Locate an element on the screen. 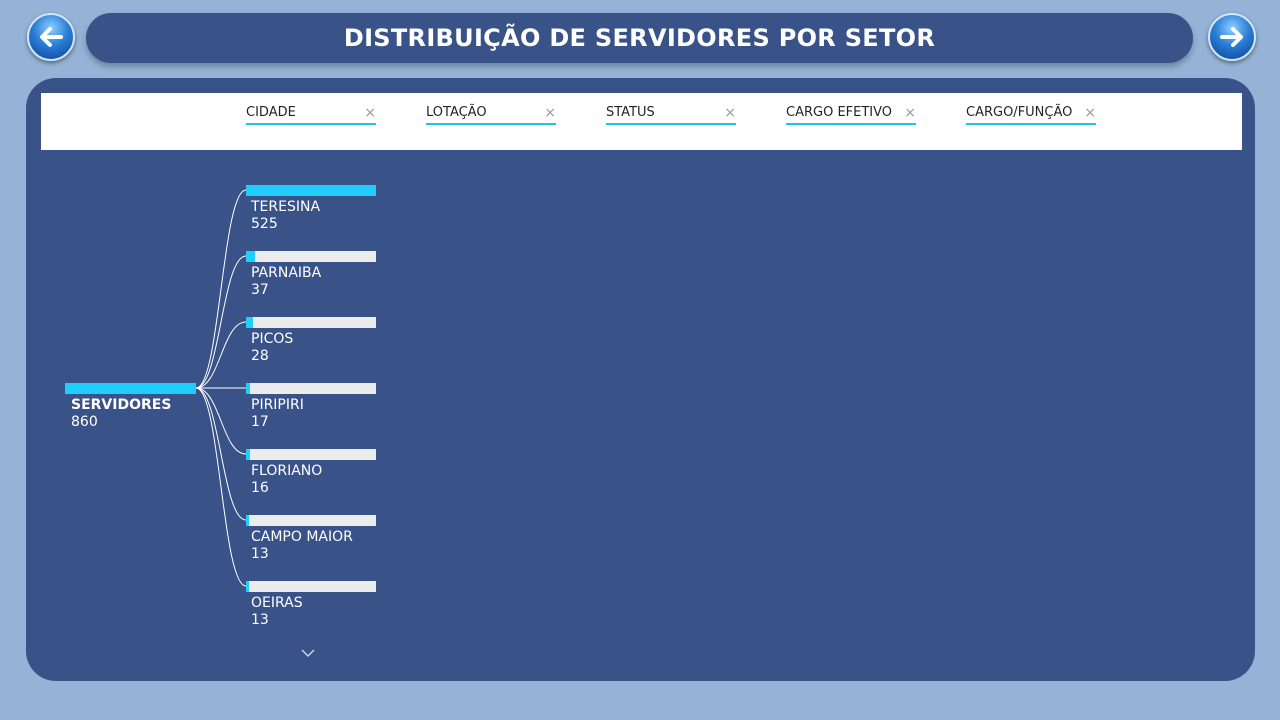 Image resolution: width=1280 pixels, height=720 pixels. tree-node-label: PIRIPIRI is located at coordinates (277, 405).